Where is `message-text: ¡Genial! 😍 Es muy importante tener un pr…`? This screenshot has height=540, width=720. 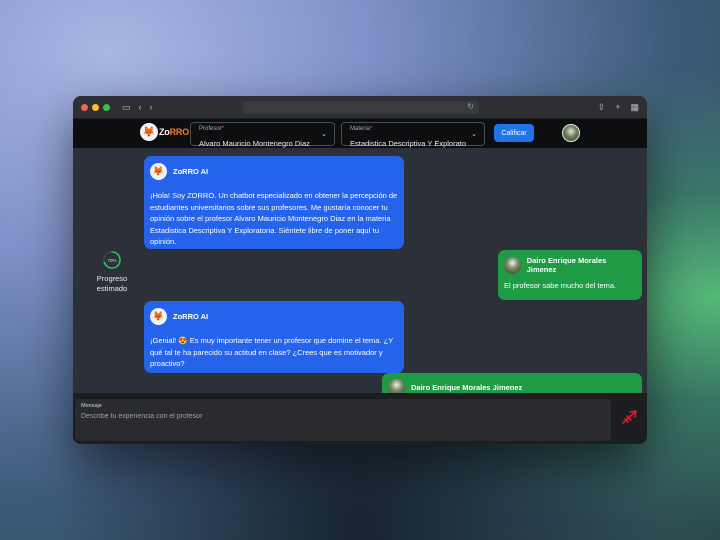
message-text: ¡Genial! 😍 Es muy importante tener un pr… is located at coordinates (272, 352).